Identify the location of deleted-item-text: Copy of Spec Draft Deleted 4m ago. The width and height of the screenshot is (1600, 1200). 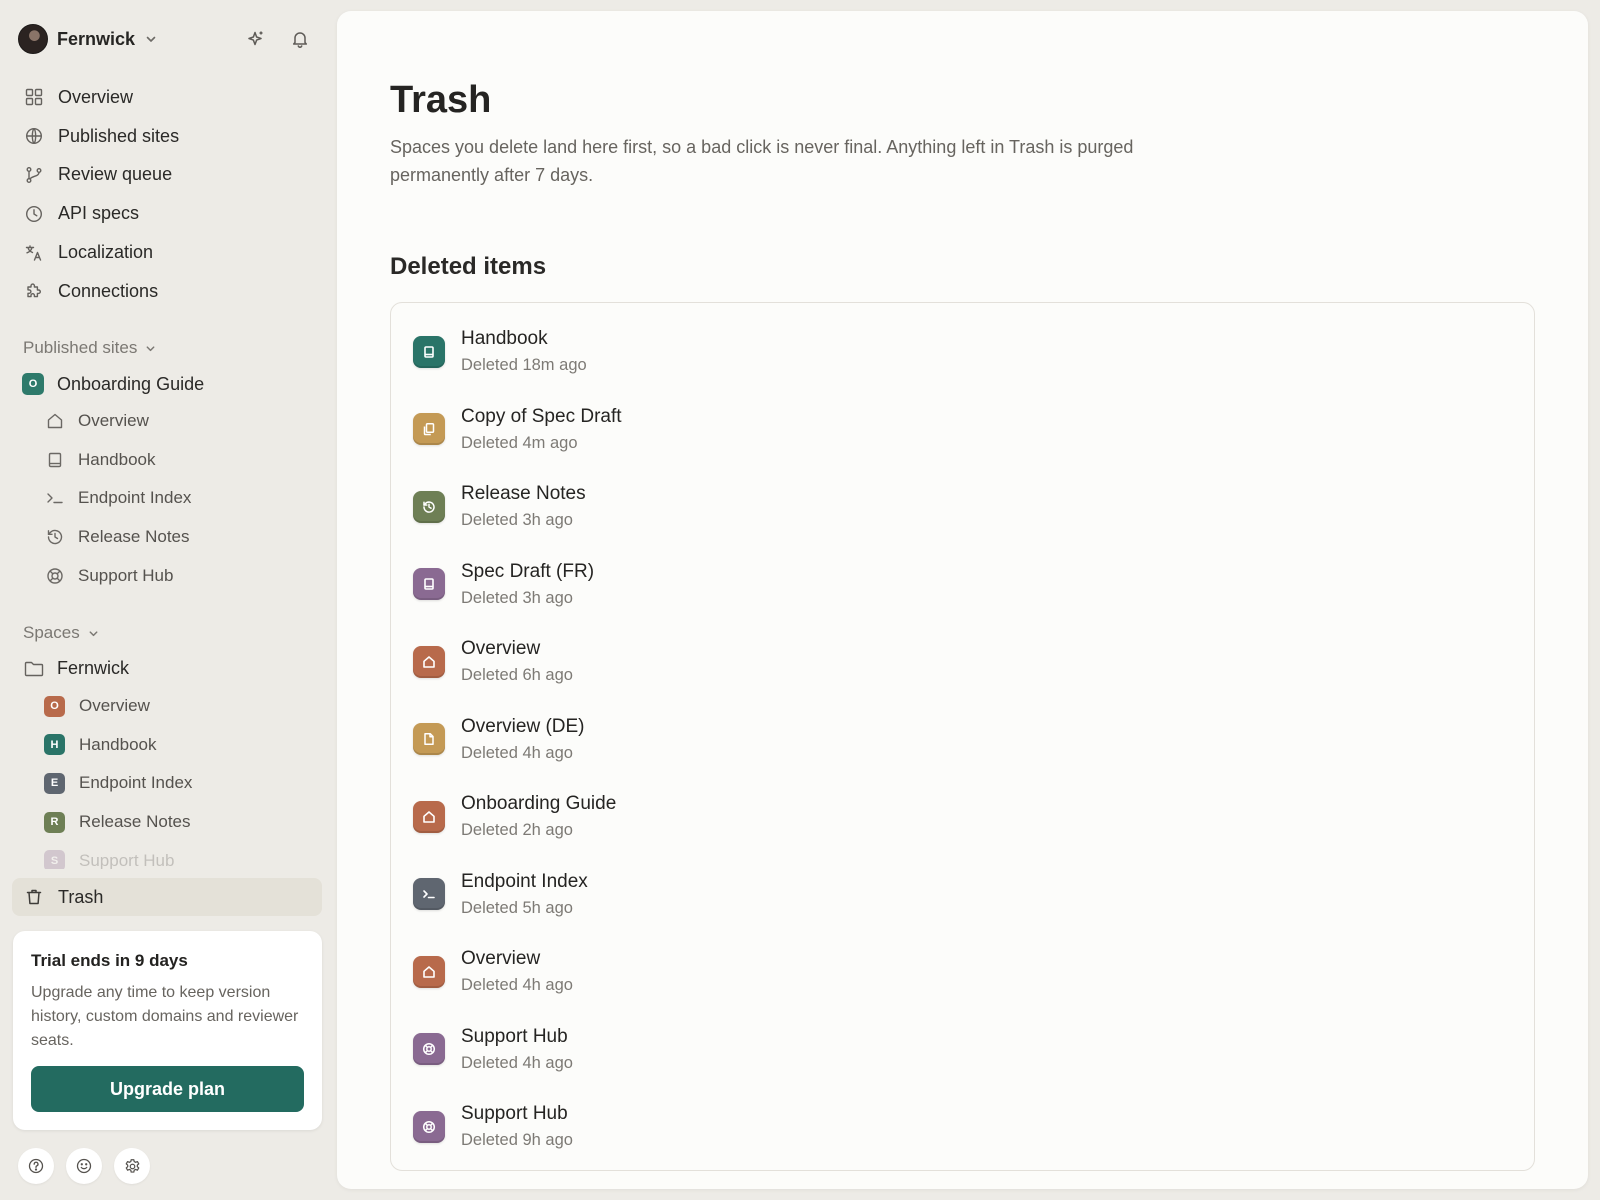
(541, 429).